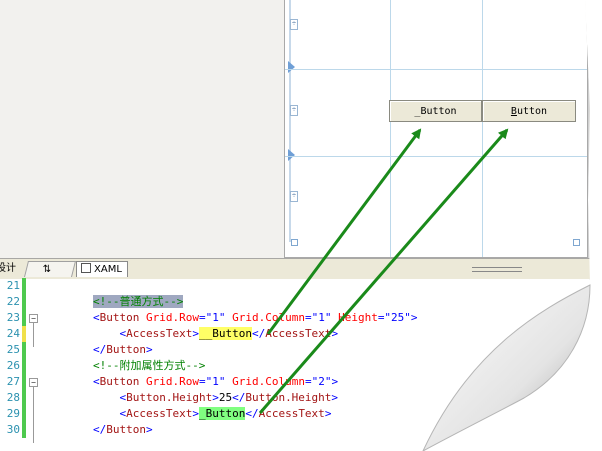 Image resolution: width=602 pixels, height=451 pixels. What do you see at coordinates (397, 317) in the screenshot?
I see `code-token: ="25">` at bounding box center [397, 317].